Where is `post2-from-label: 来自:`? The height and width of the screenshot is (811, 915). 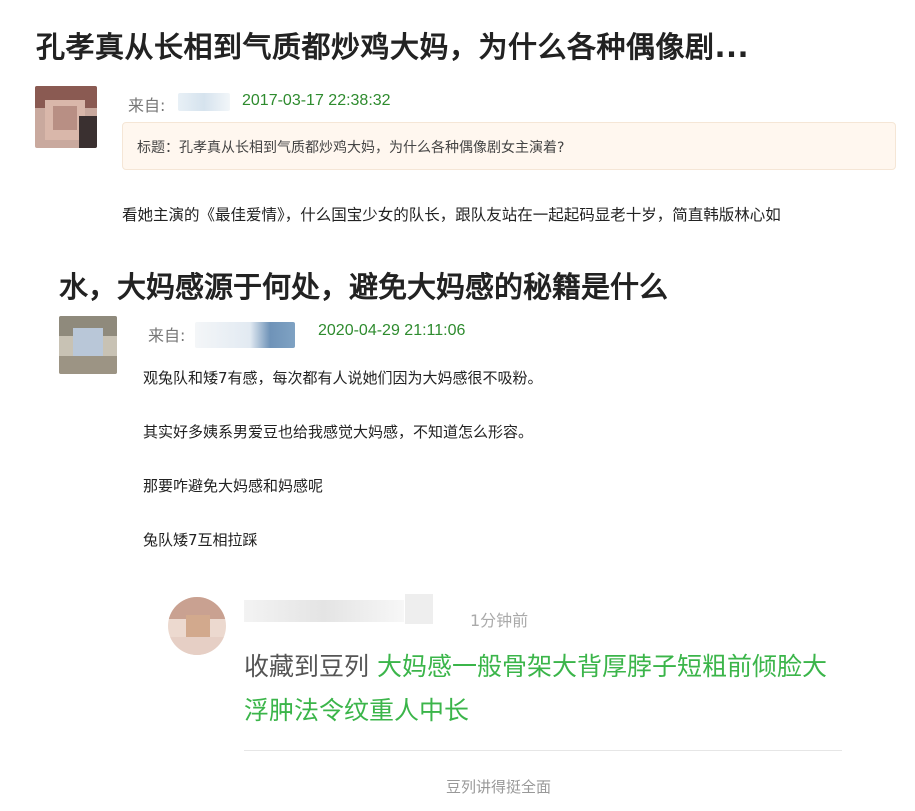
post2-from-label: 来自: is located at coordinates (167, 335).